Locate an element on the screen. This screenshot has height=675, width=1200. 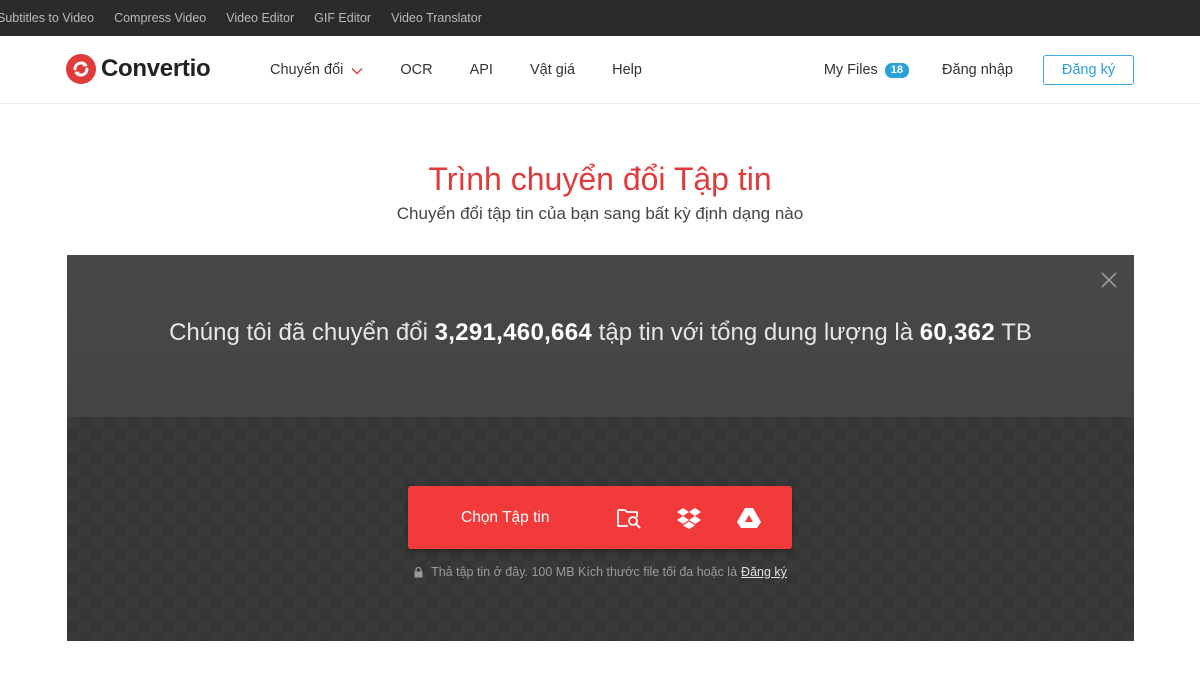
folder-search-icon is located at coordinates (629, 518).